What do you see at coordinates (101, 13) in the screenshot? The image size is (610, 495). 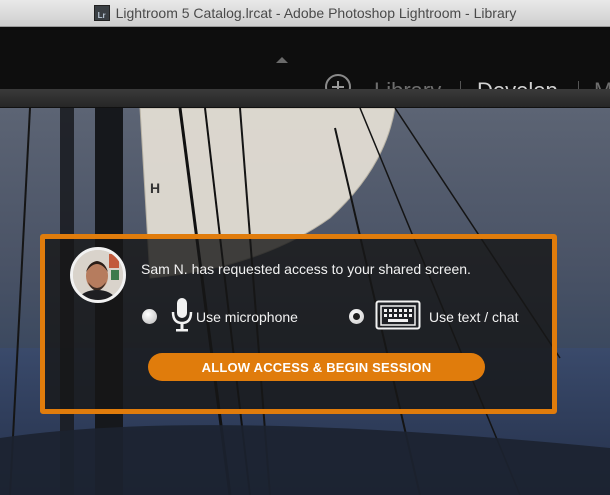 I see `lightroom-app-icon: Lr` at bounding box center [101, 13].